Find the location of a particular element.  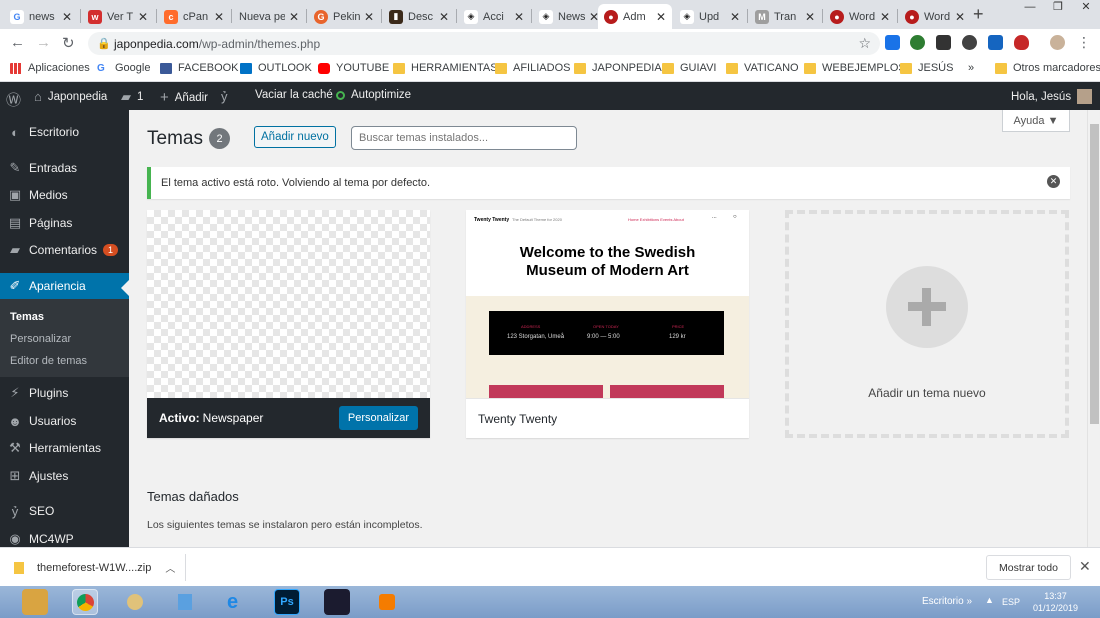

show-all-downloads-button: Mostrar todo is located at coordinates (1028, 567).